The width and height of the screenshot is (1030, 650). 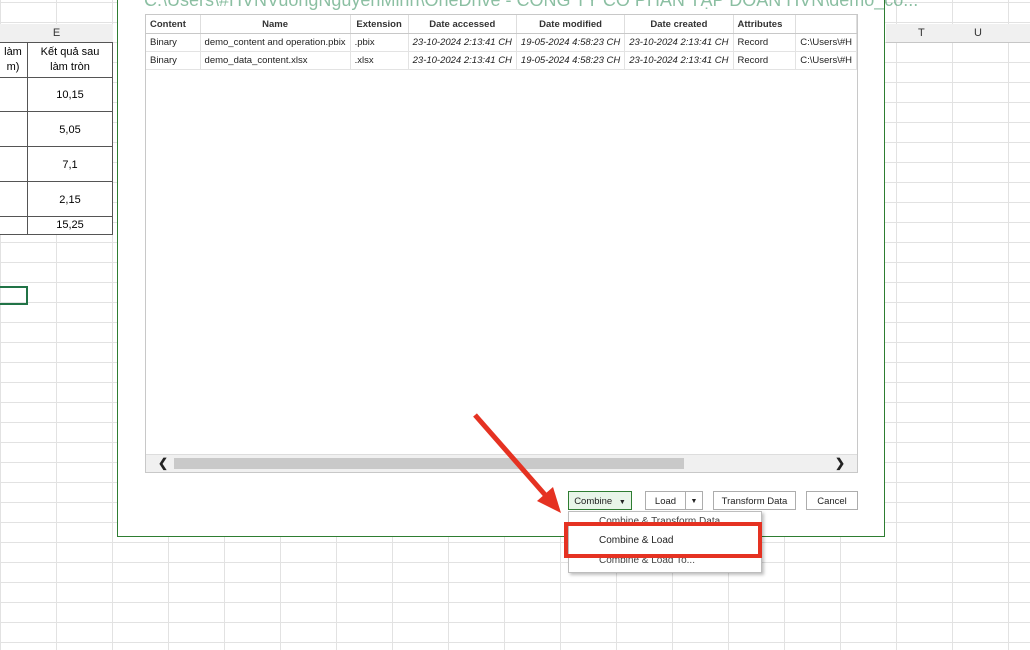 What do you see at coordinates (275, 24) in the screenshot?
I see `col-name: Name` at bounding box center [275, 24].